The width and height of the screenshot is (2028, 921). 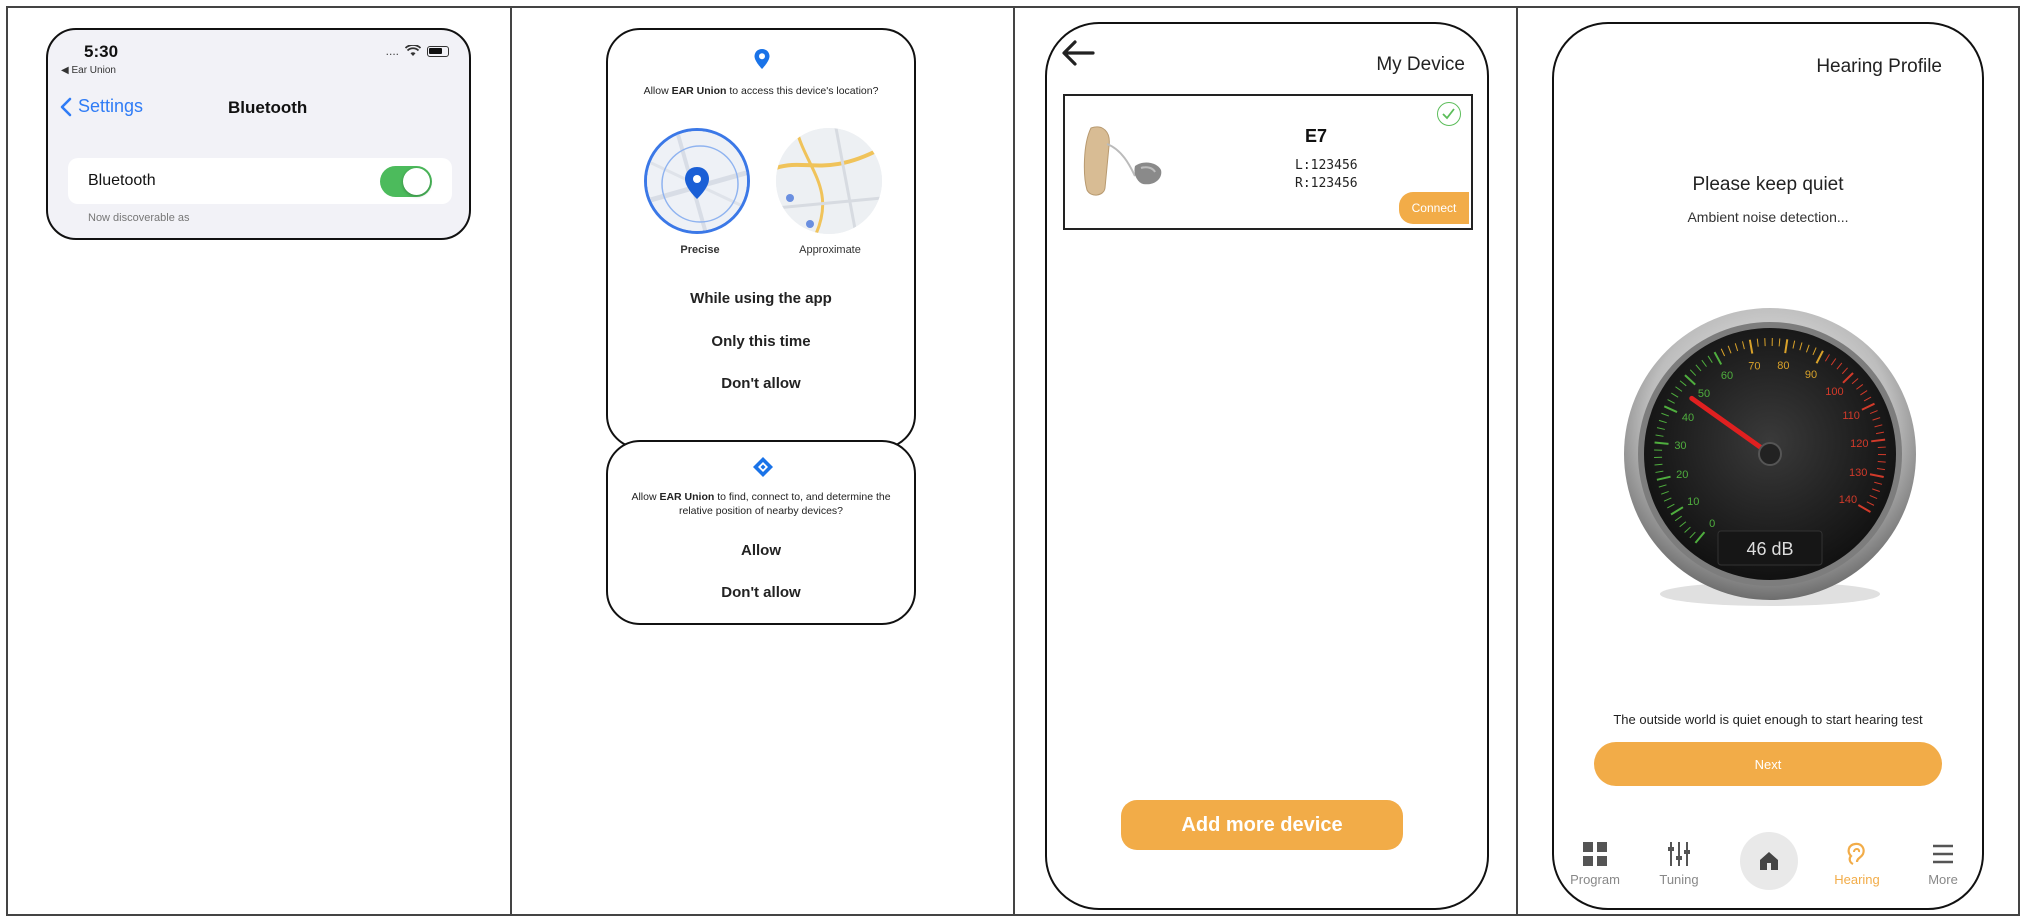 I want to click on gauge-tick-label: 0, so click(x=1712, y=524).